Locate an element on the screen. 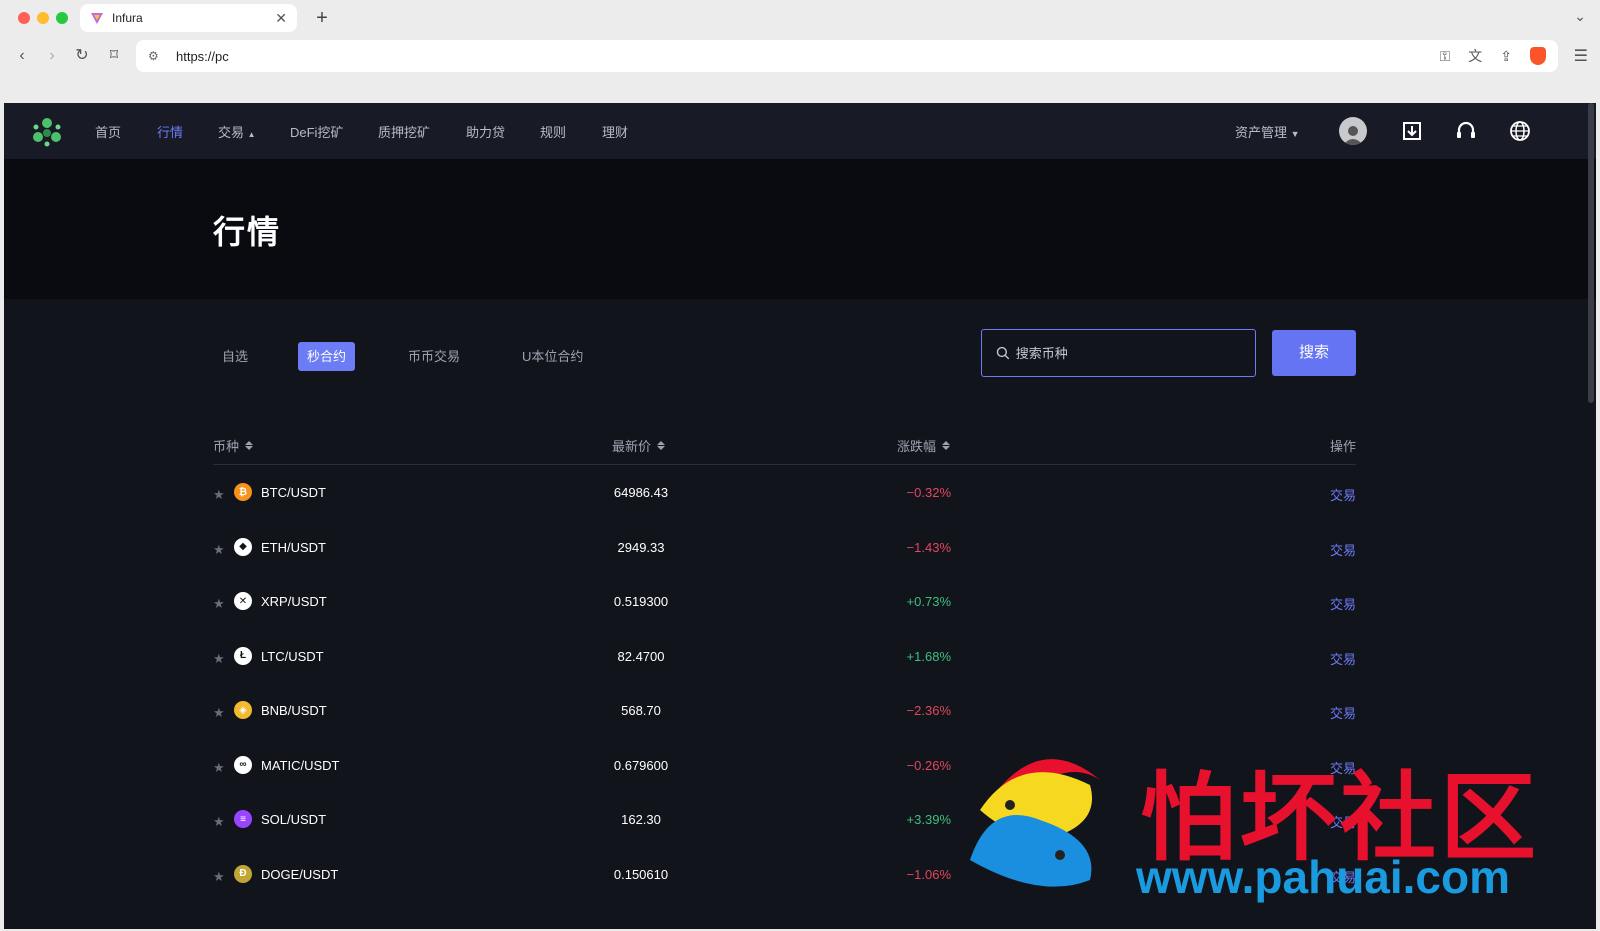  nav-rules: 规则 is located at coordinates (553, 131).